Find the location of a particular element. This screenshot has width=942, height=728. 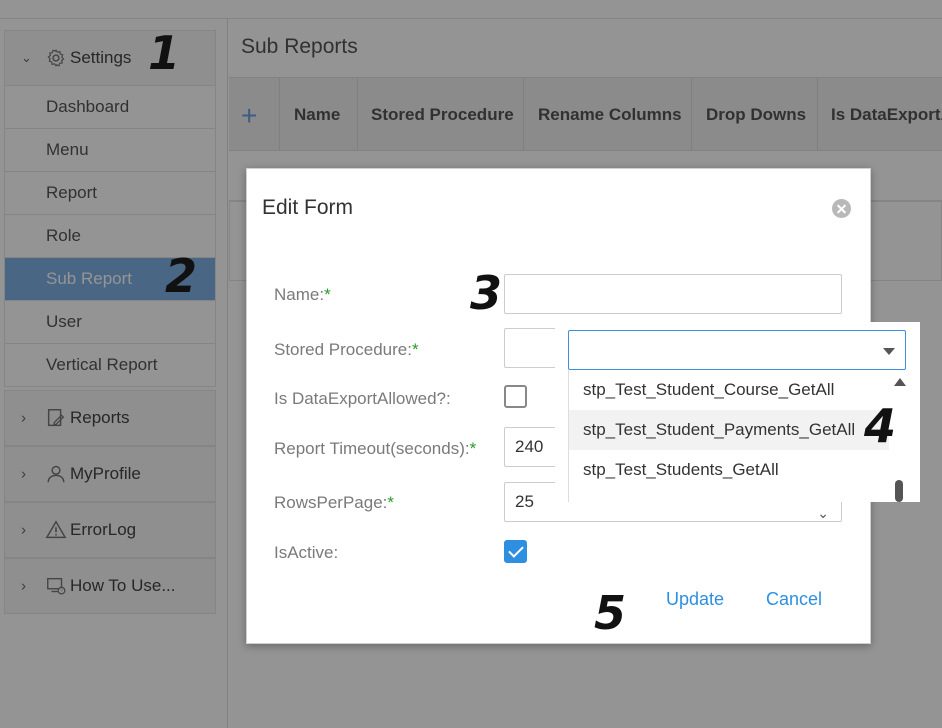

stored-procedure-label: Stored Procedure:* is located at coordinates (346, 350).